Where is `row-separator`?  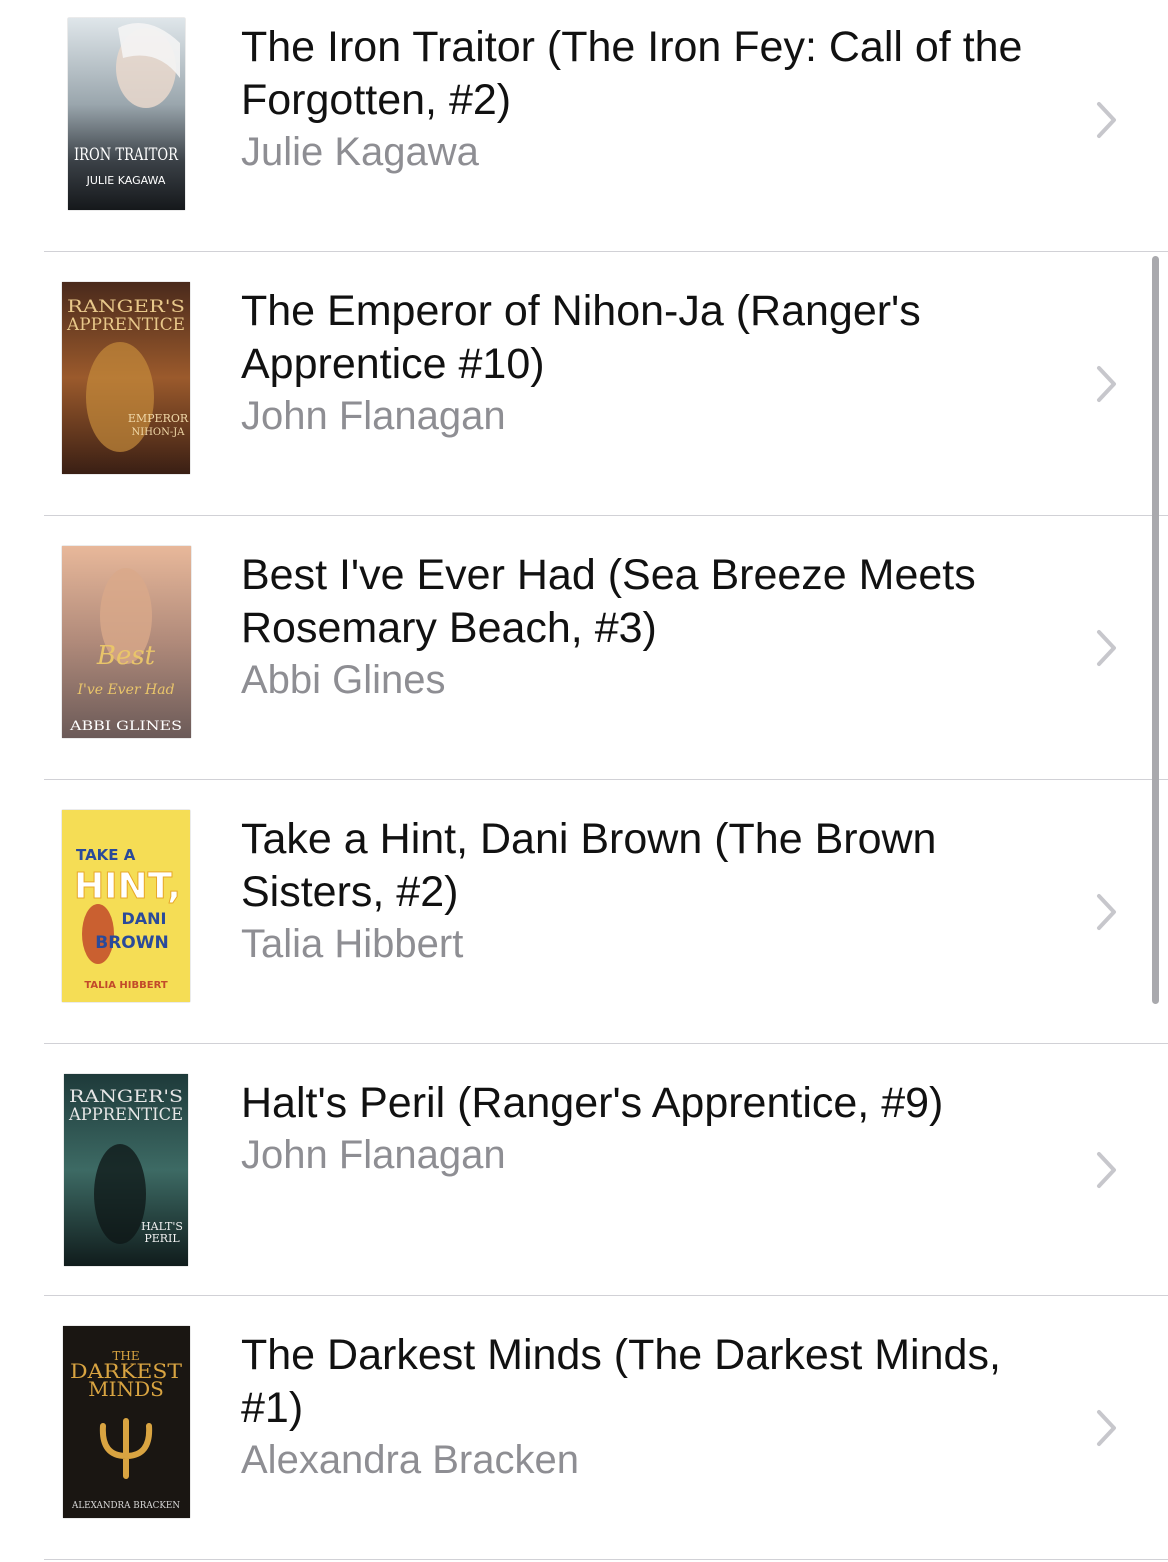 row-separator is located at coordinates (606, 1559).